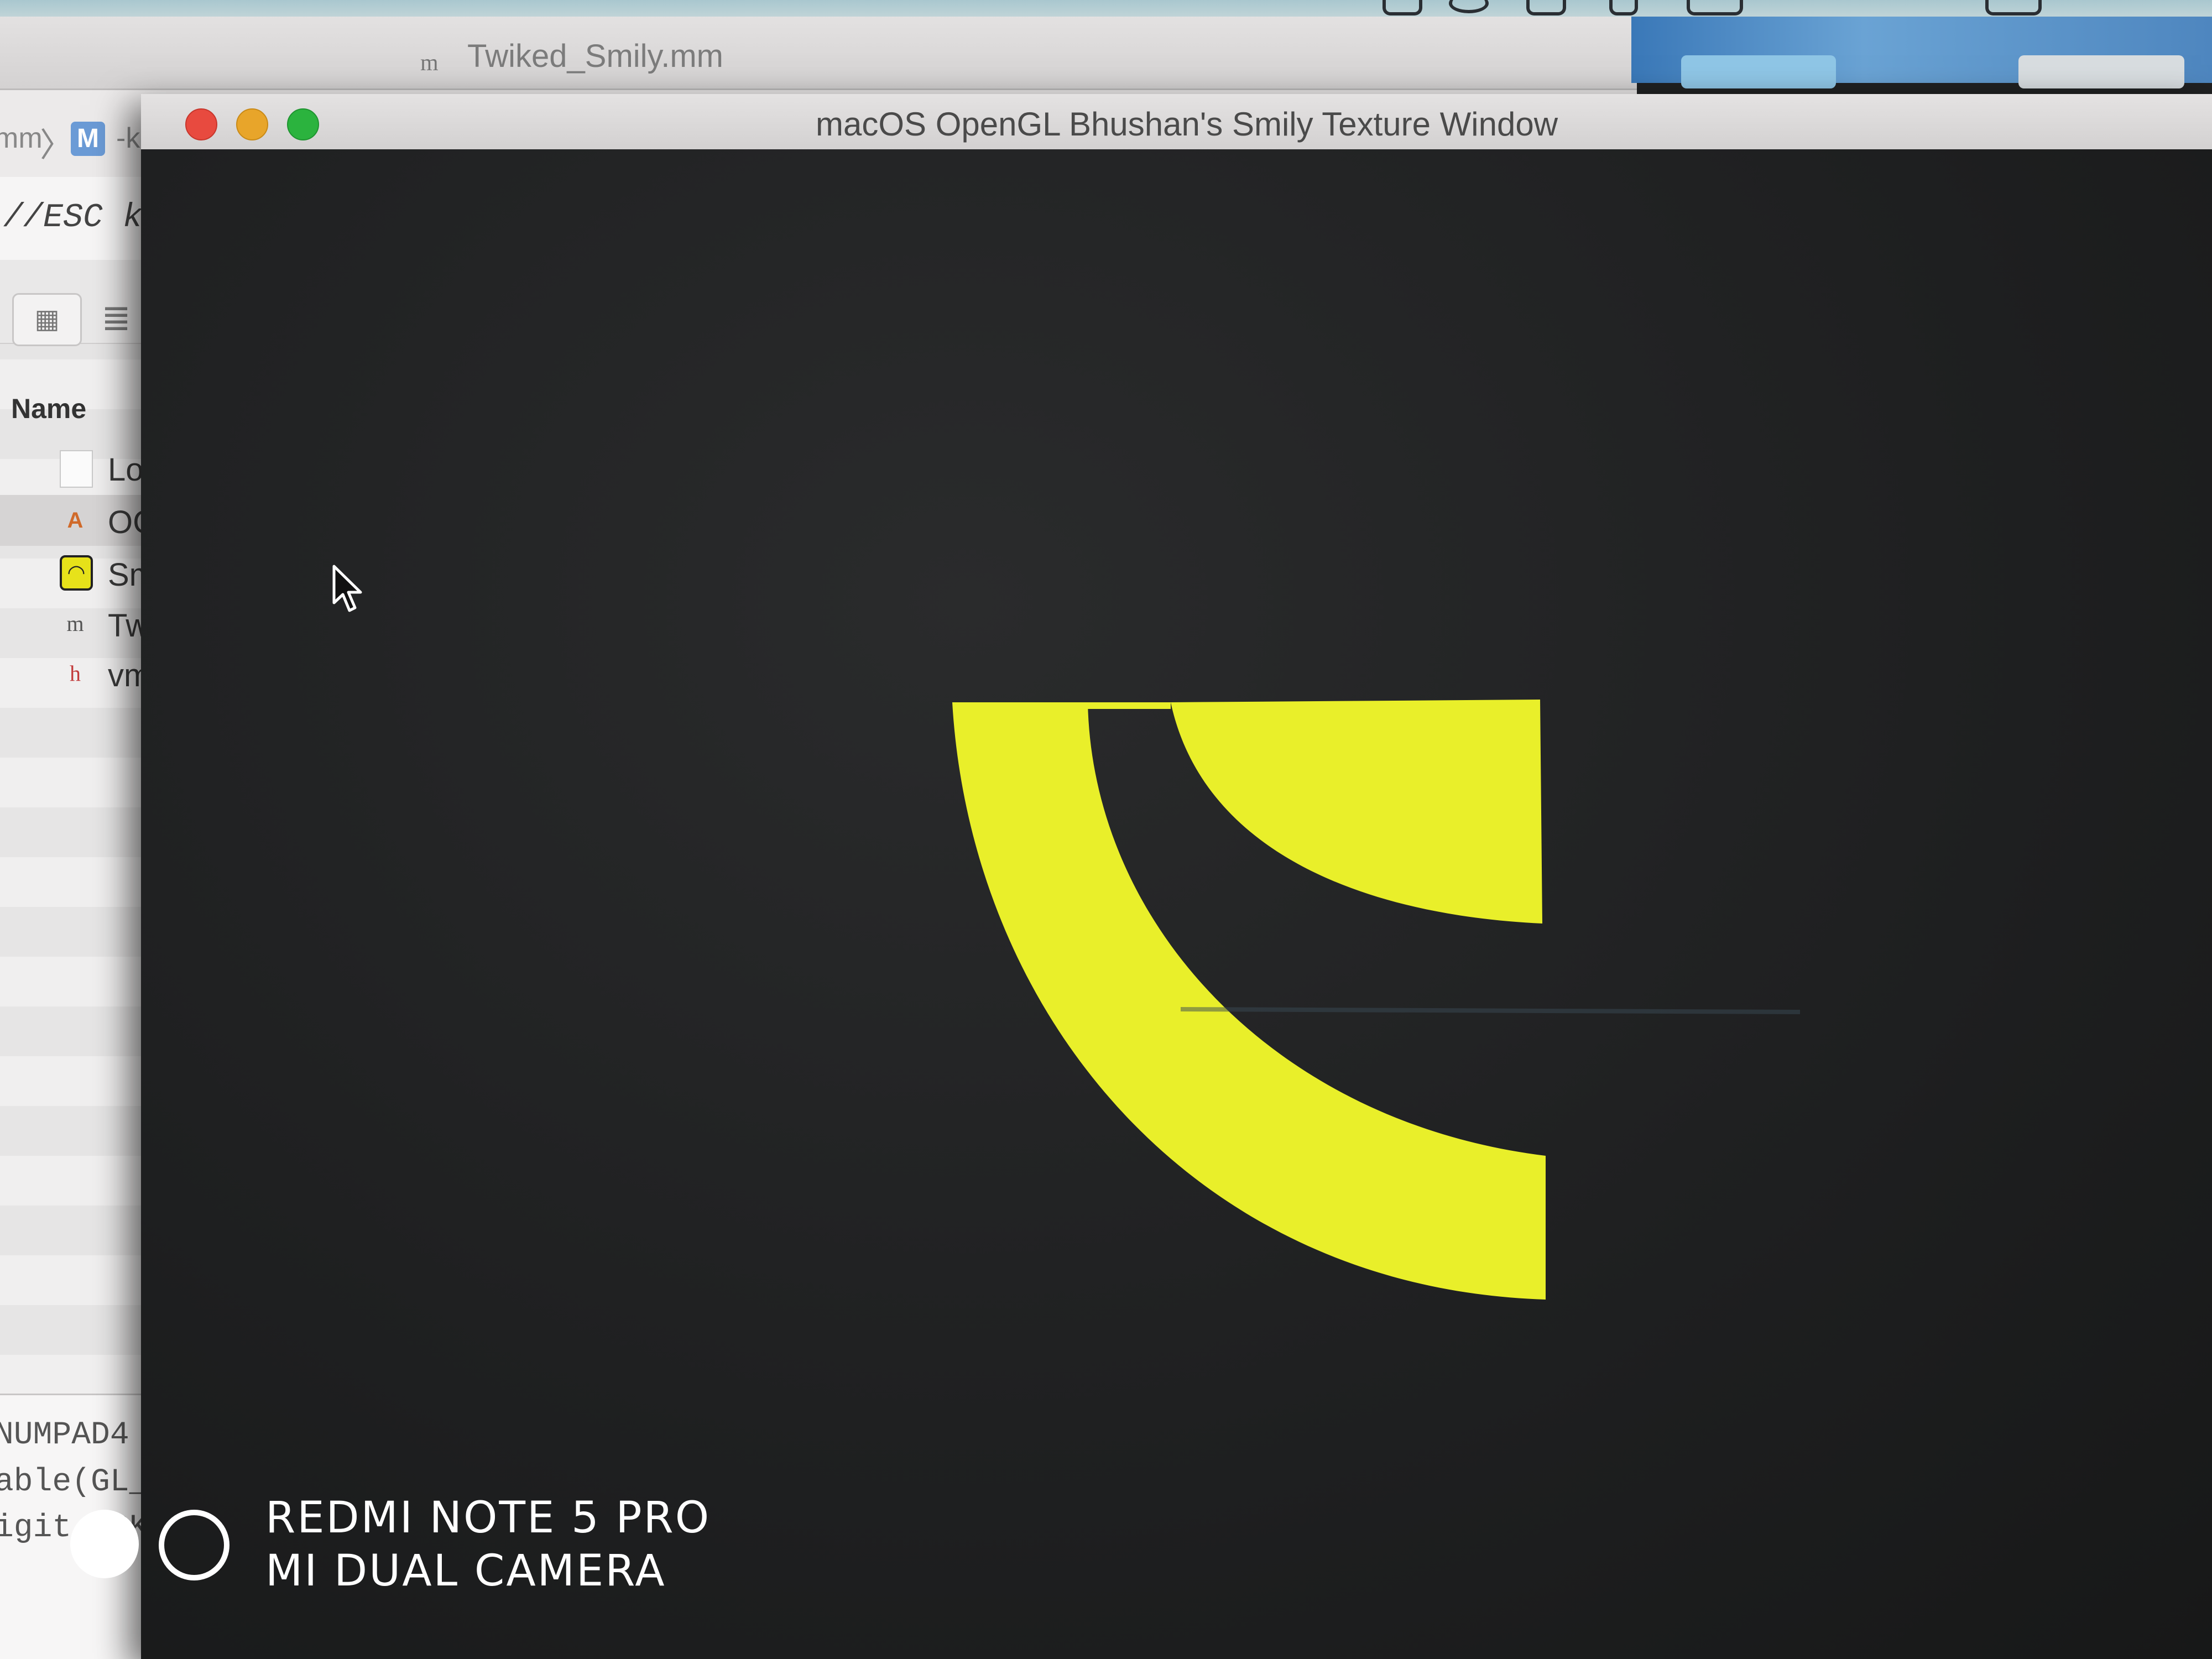  I want to click on editor-tab-bar: m Twiked_Smily.mm, so click(819, 54).